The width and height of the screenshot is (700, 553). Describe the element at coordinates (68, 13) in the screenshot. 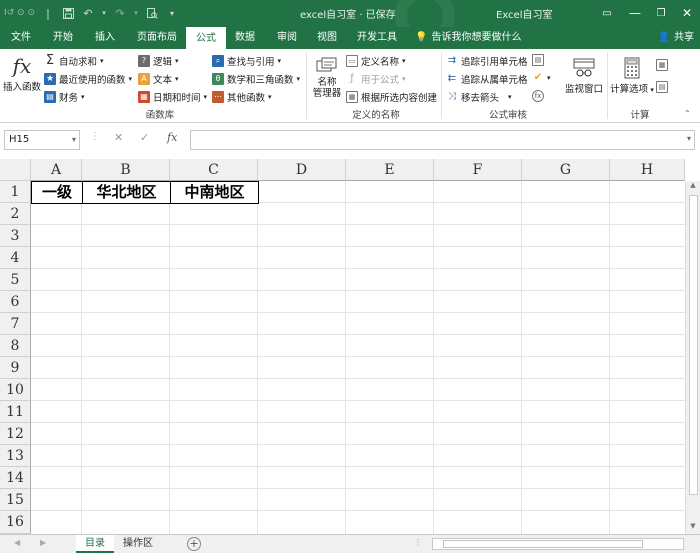

I see `save-icon` at that location.